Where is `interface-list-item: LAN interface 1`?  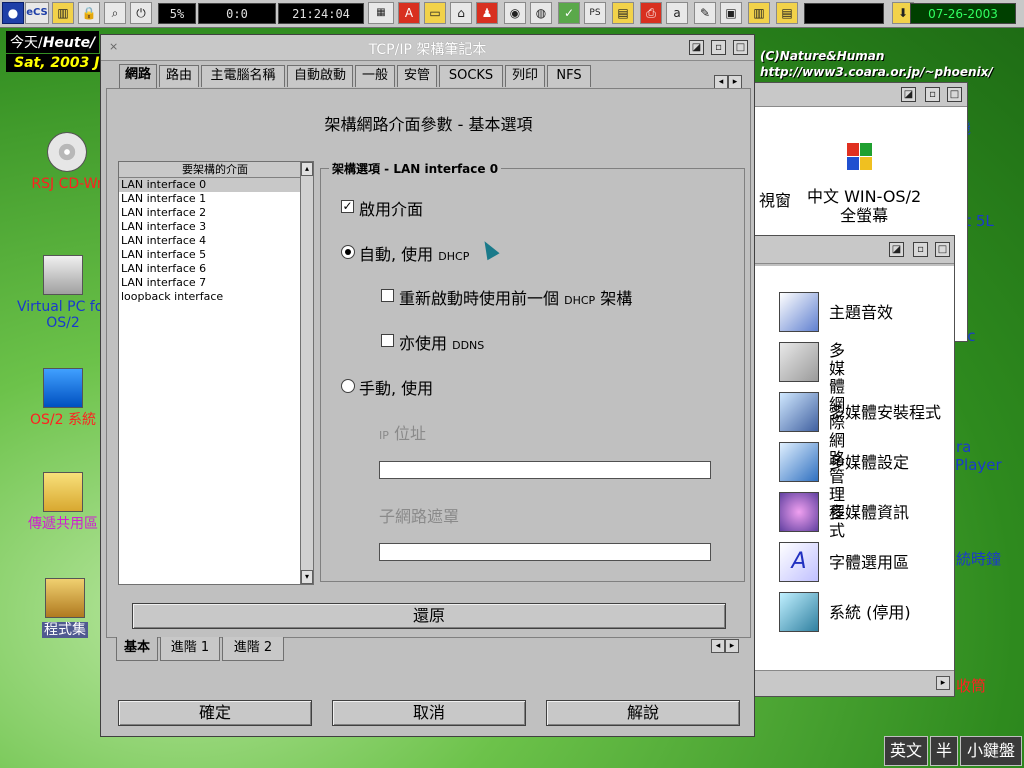
interface-list-item: LAN interface 1 is located at coordinates (215, 199).